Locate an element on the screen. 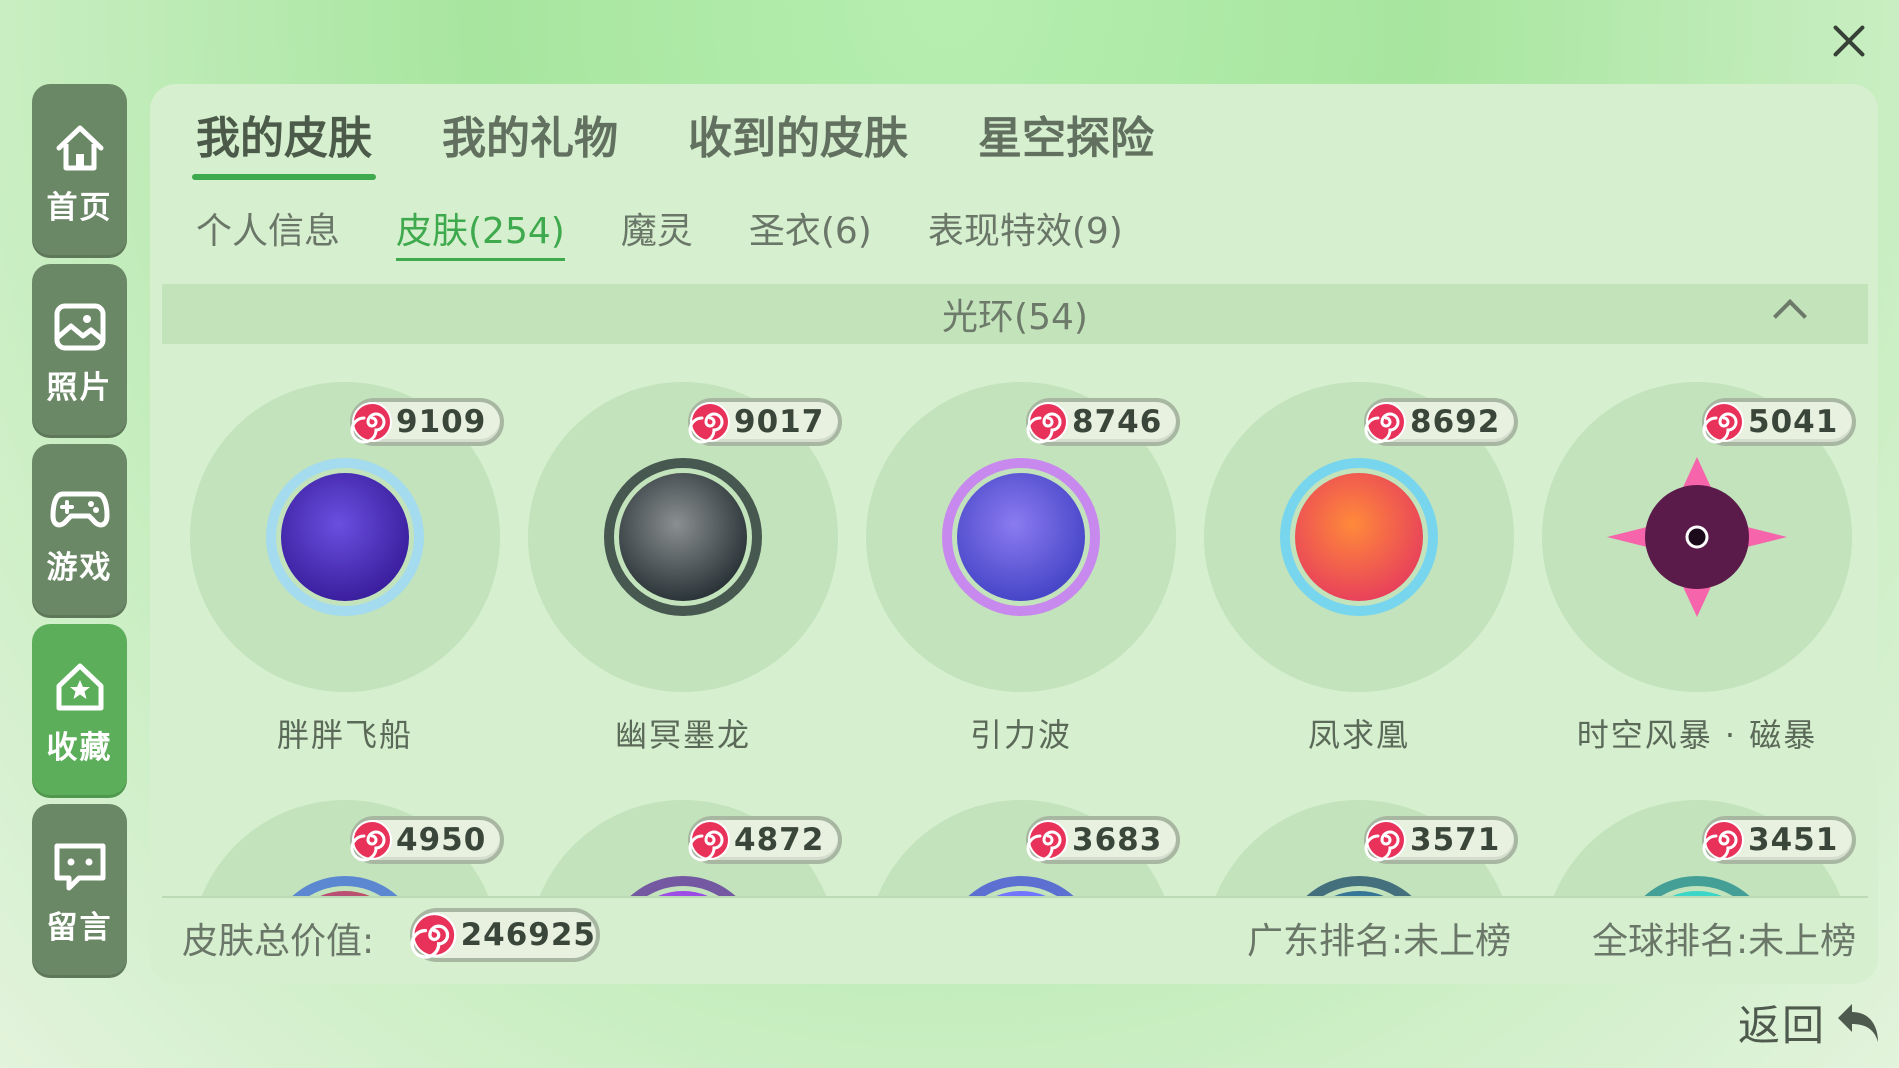  total-value-label: 皮肤总价值: is located at coordinates (278, 941).